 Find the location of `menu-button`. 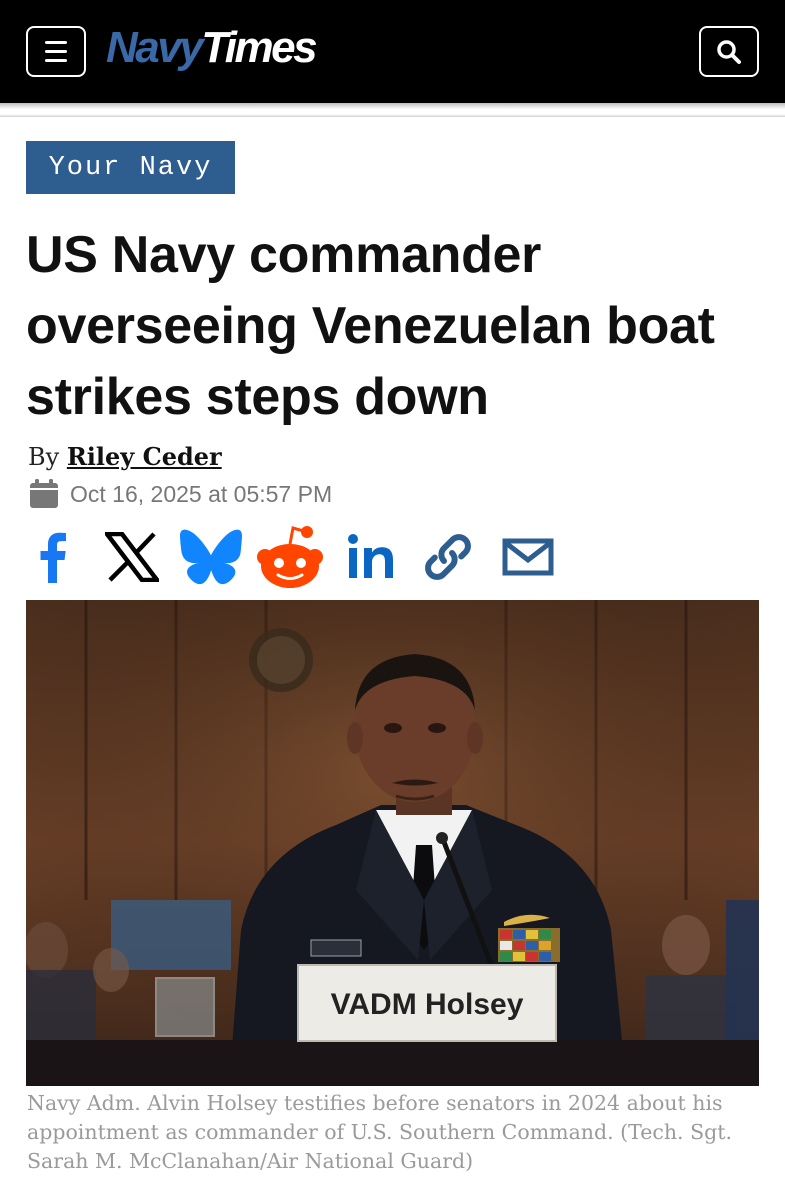

menu-button is located at coordinates (56, 51).